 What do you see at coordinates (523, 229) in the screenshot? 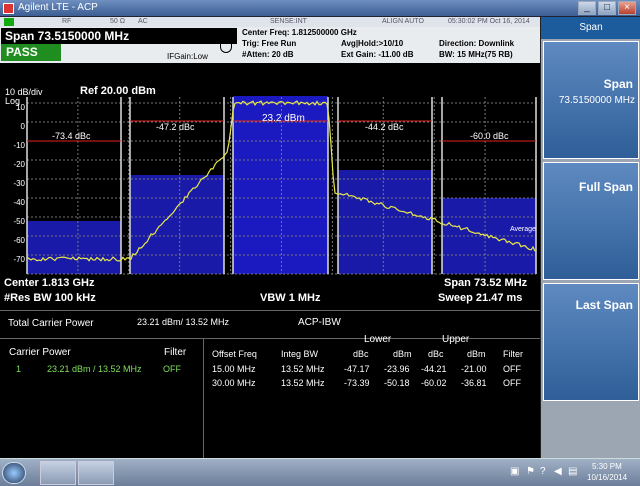
I see `average-label: Average` at bounding box center [523, 229].